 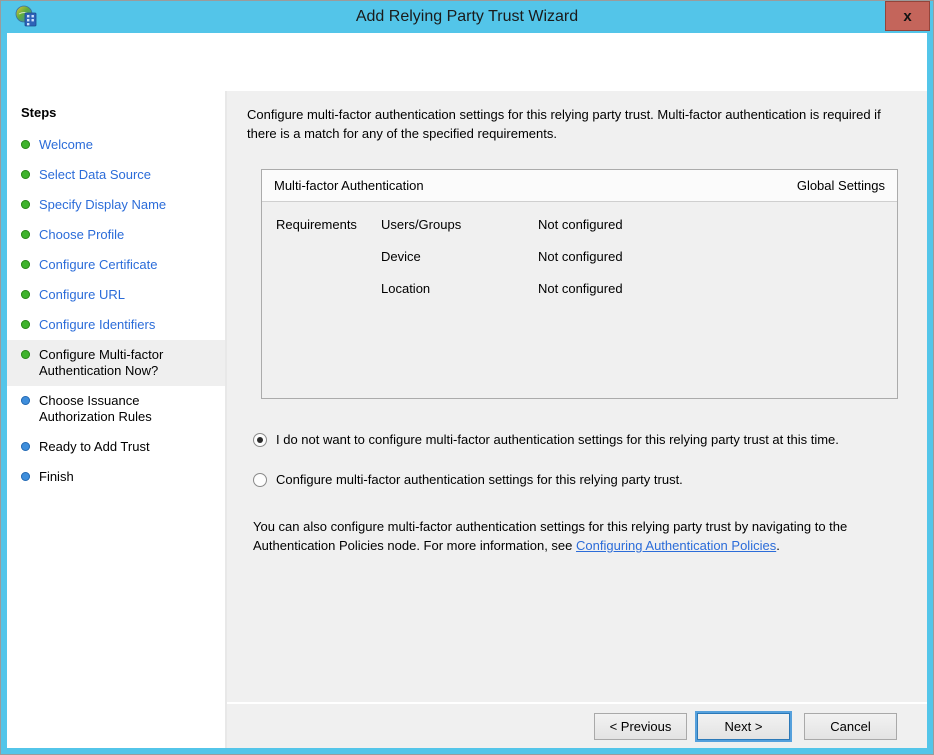 I want to click on configuring-authentication-policies-link: Configuring Authentication Policies, so click(x=676, y=545).